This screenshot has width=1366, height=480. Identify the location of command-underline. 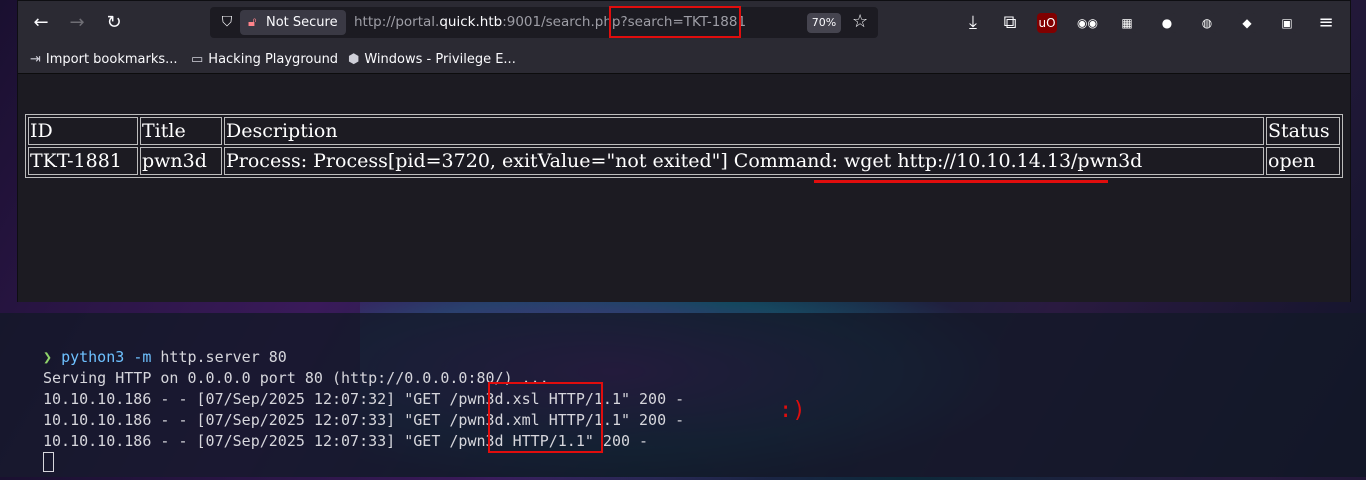
(961, 181).